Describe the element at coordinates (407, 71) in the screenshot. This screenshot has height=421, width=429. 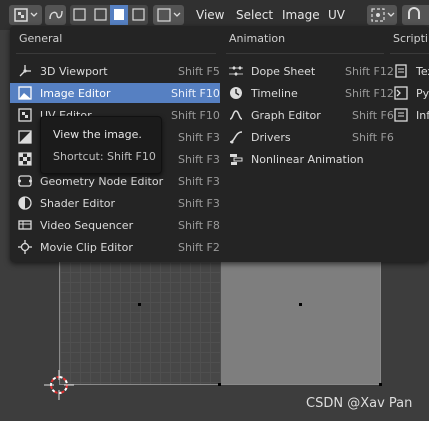
I see `menu-item-text-editor: Tex` at that location.